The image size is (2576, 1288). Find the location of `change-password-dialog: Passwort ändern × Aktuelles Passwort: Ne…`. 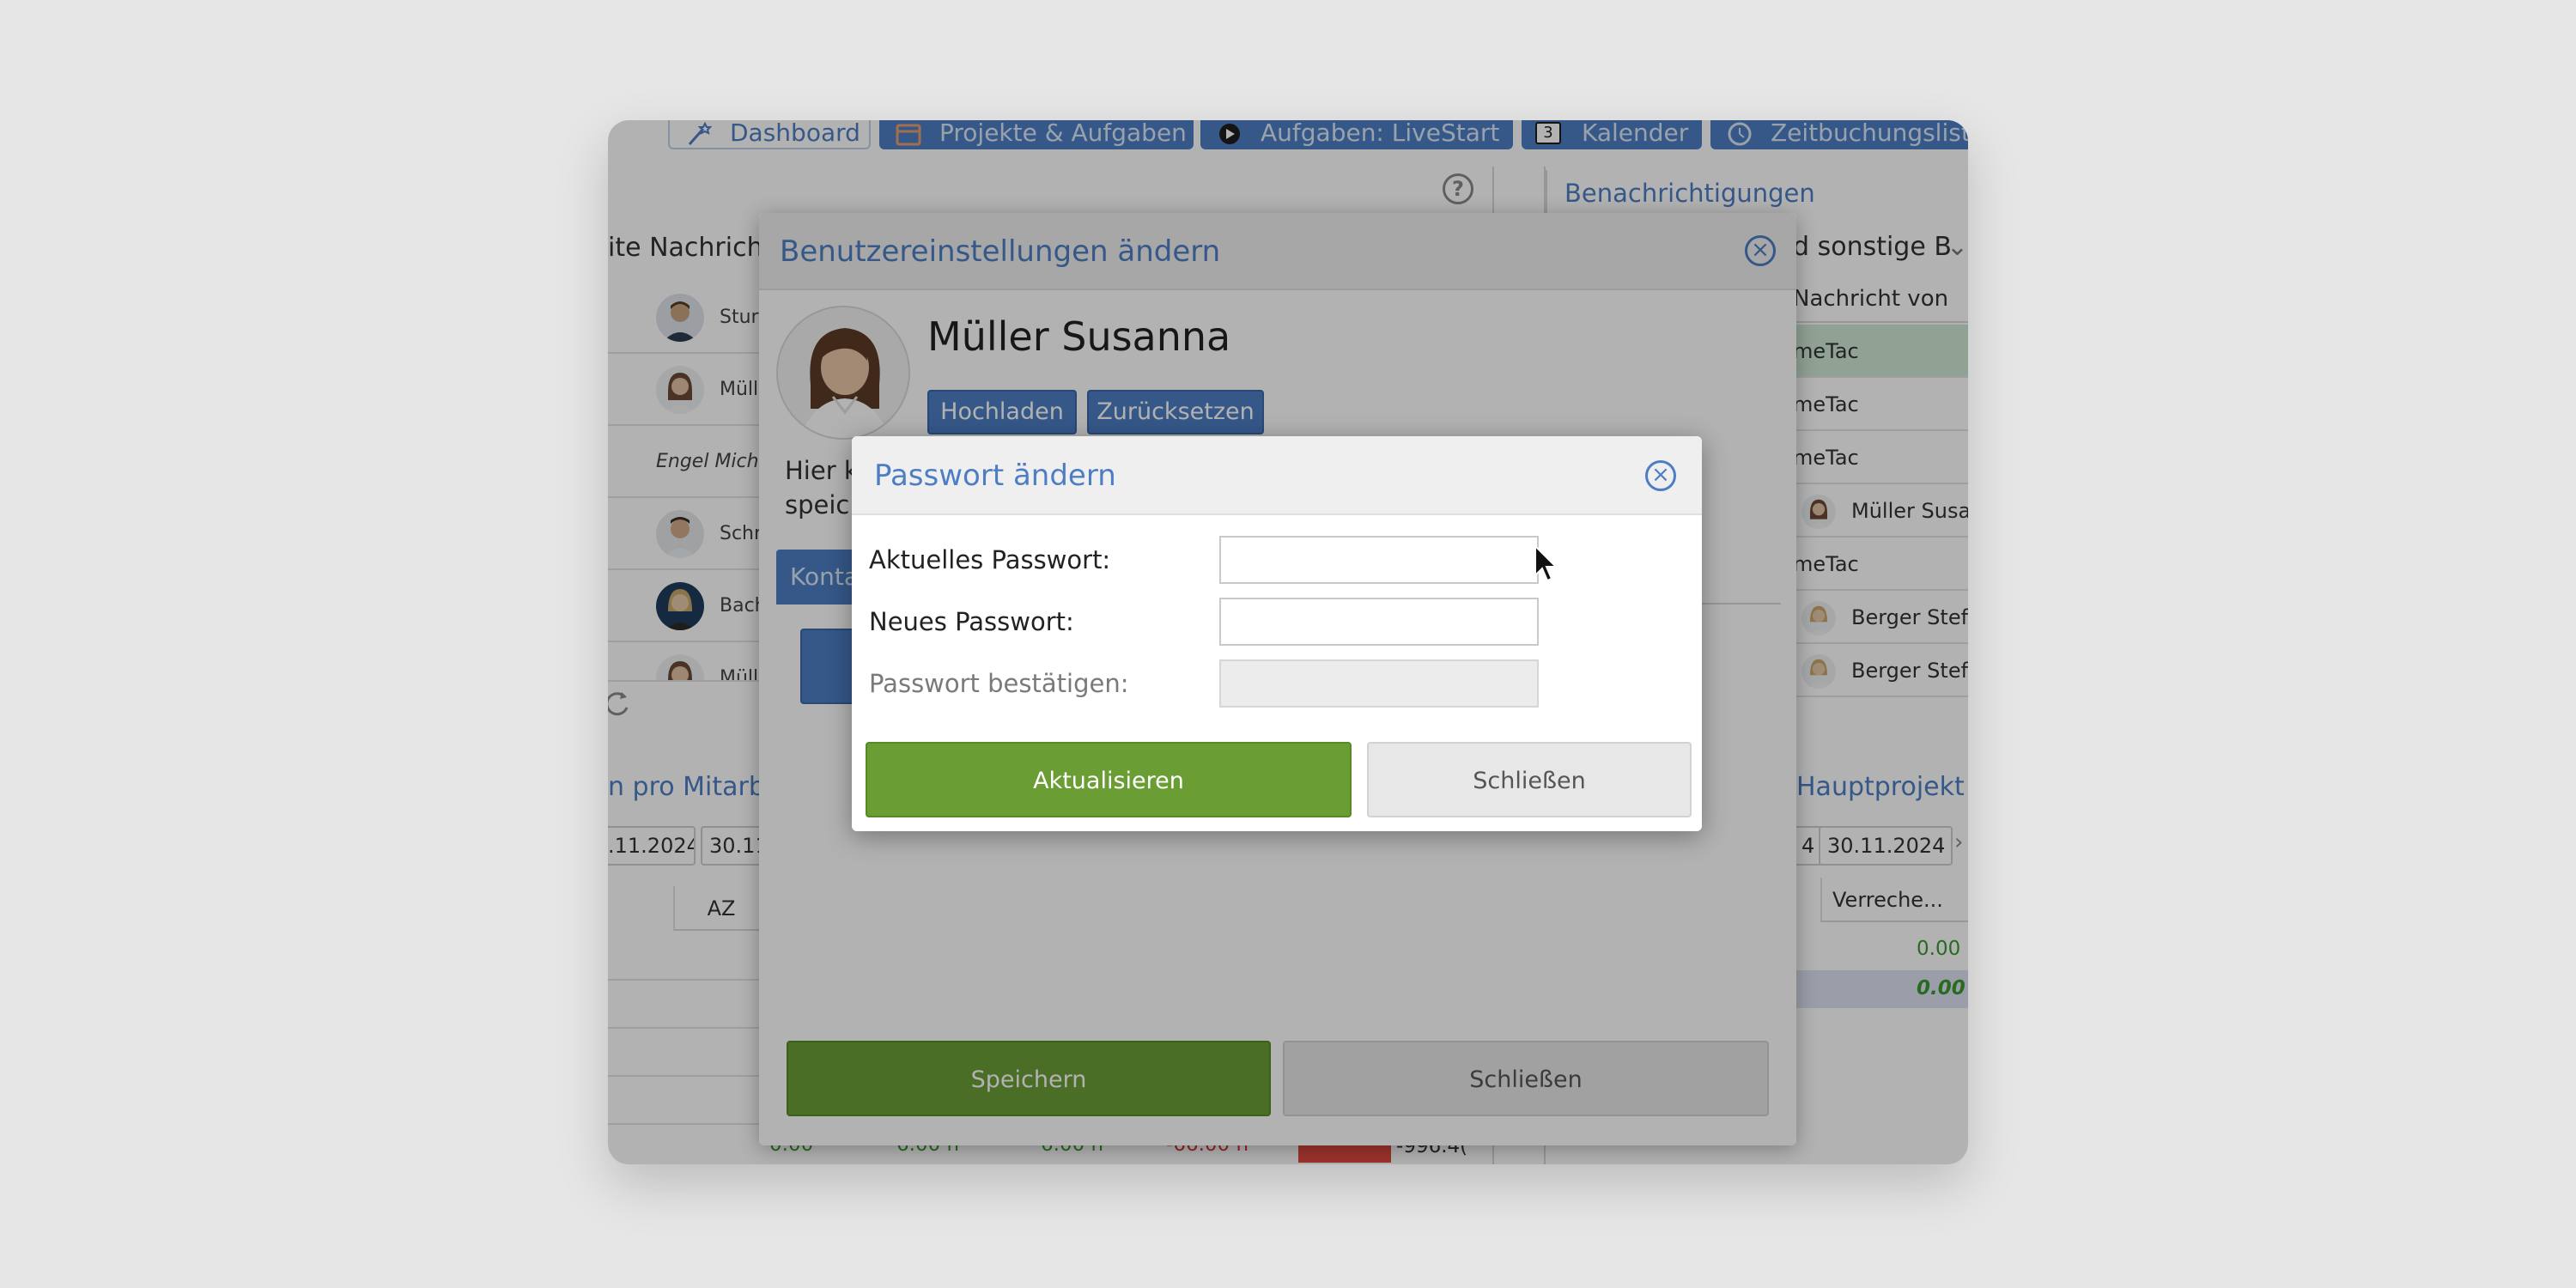

change-password-dialog: Passwort ändern × Aktuelles Passwort: Ne… is located at coordinates (1277, 633).